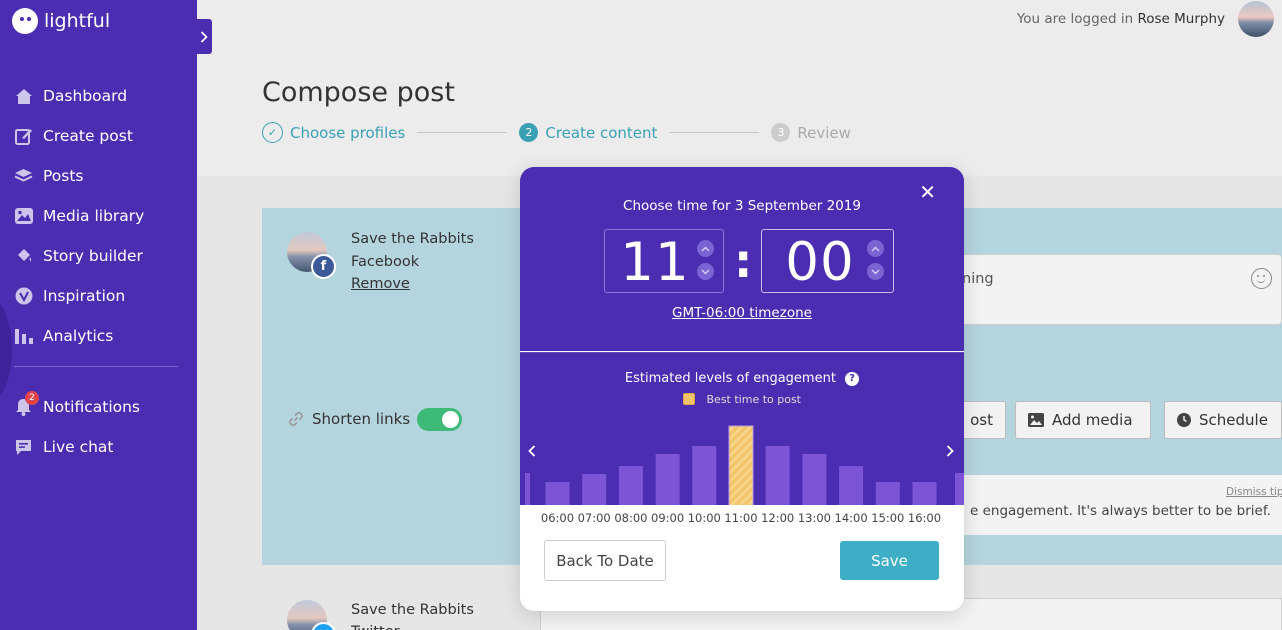  I want to click on emoji-icon, so click(1261, 278).